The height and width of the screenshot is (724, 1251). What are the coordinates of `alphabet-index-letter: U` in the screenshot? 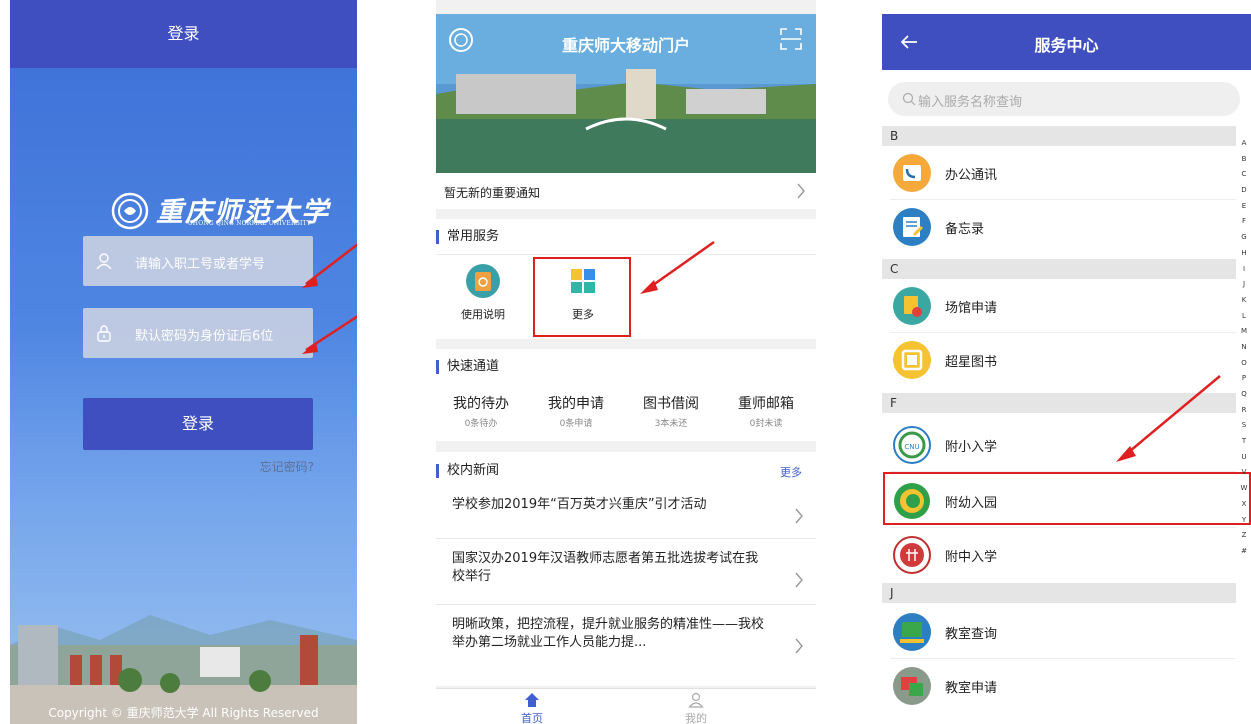 It's located at (1244, 458).